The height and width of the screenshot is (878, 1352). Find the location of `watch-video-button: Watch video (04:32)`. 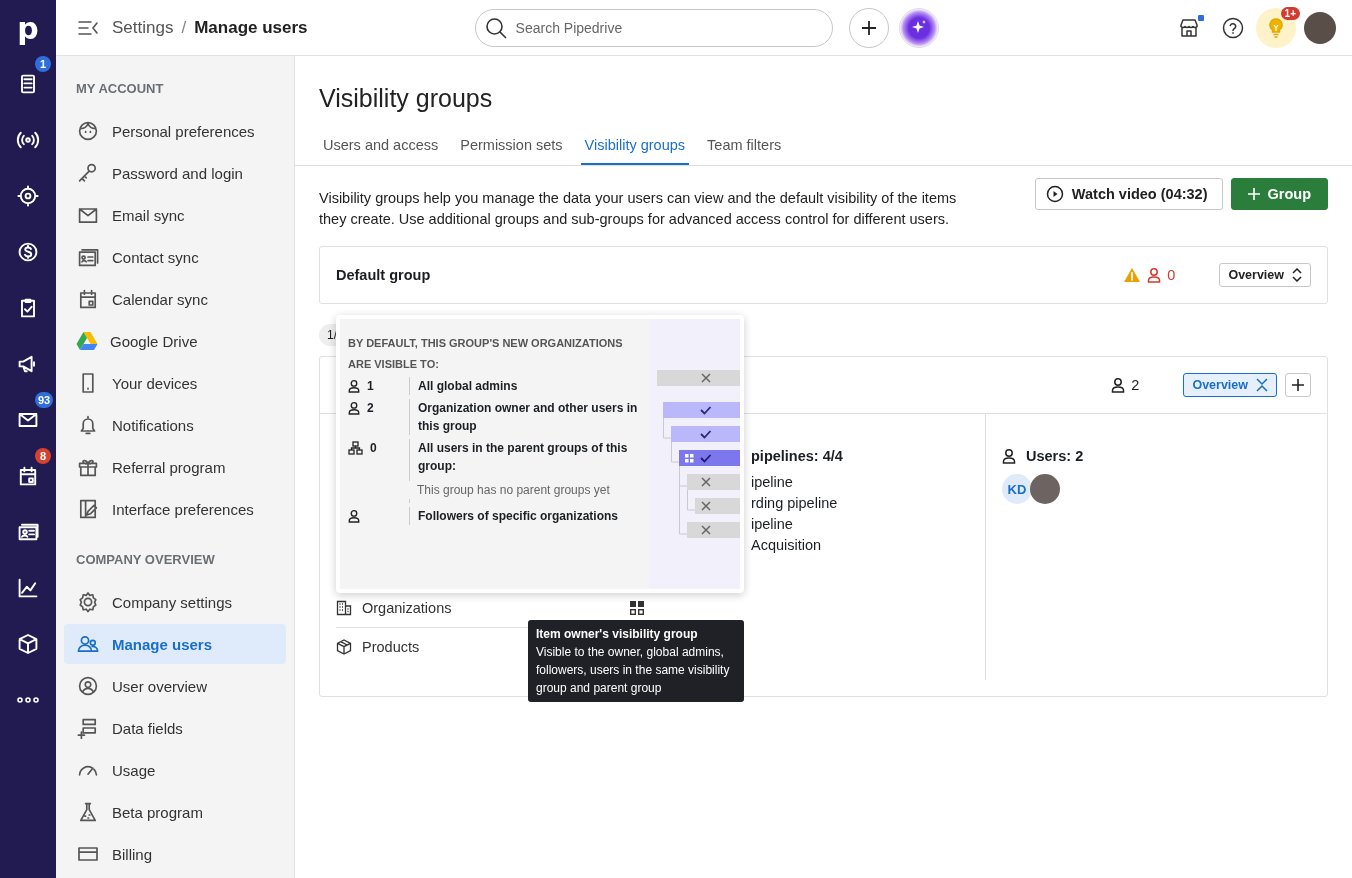

watch-video-button: Watch video (04:32) is located at coordinates (1128, 194).